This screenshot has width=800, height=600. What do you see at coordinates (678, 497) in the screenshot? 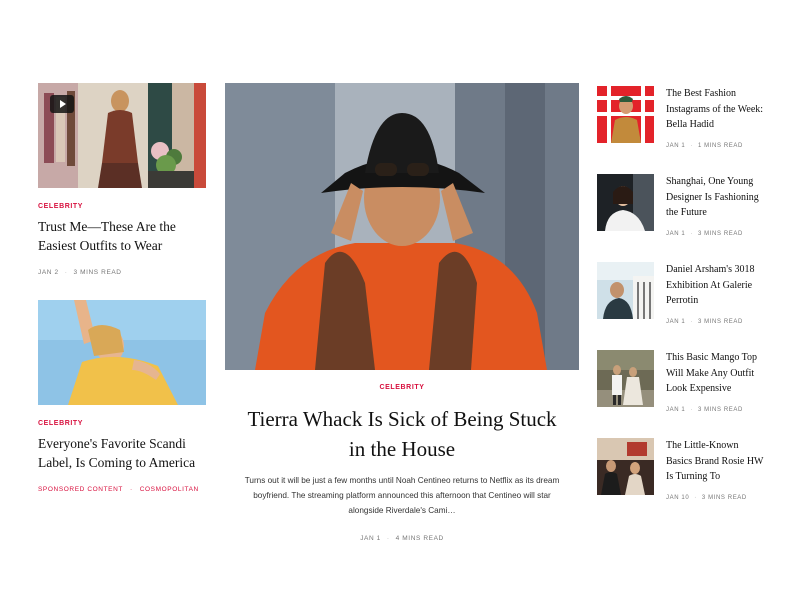
I see `article-date: Jan 10` at bounding box center [678, 497].